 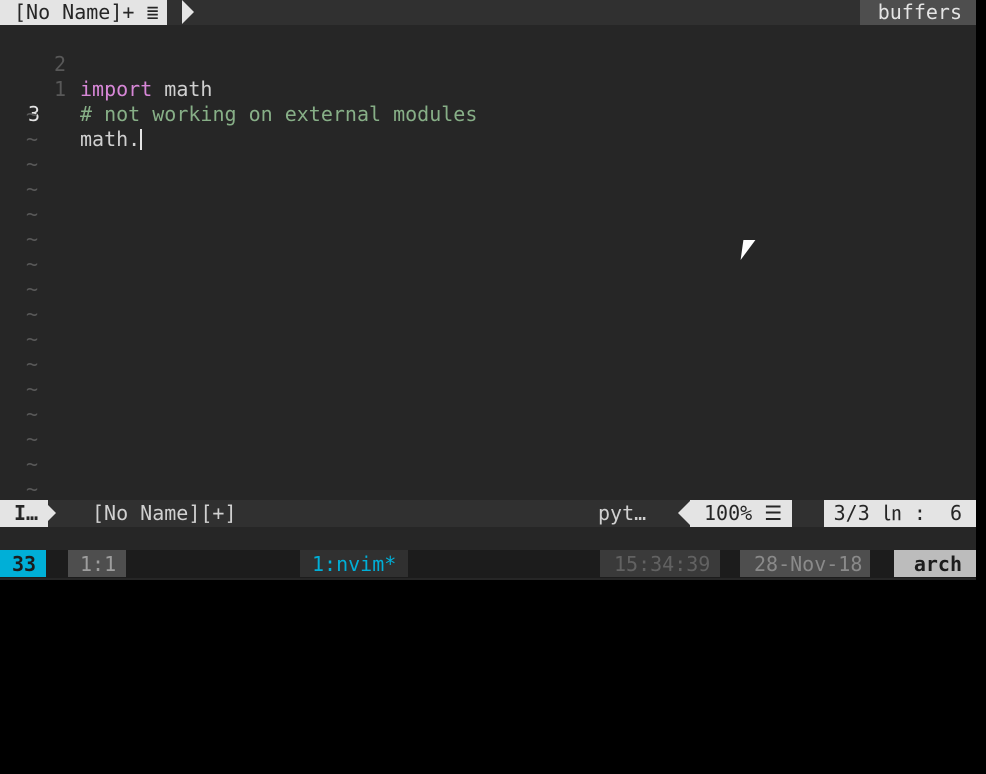 I want to click on tmux-hostname: arch, so click(x=934, y=563).